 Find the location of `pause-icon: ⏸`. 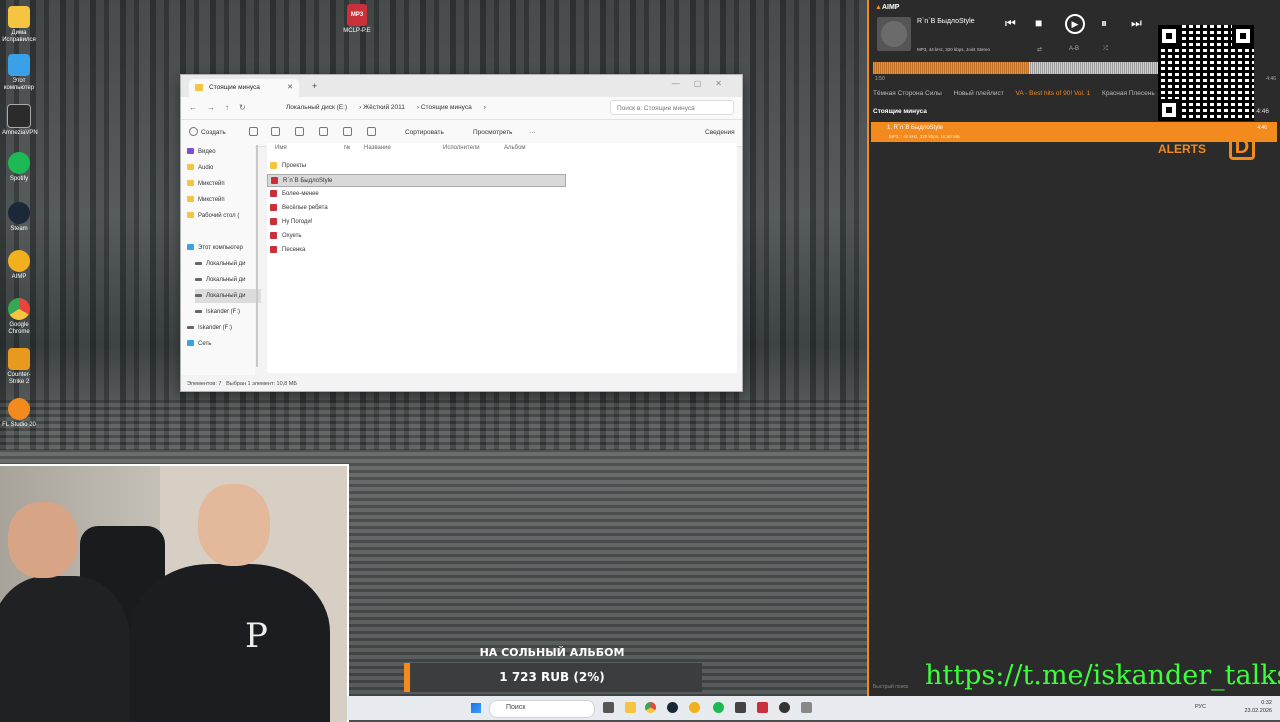

pause-icon: ⏸ is located at coordinates (1104, 23).